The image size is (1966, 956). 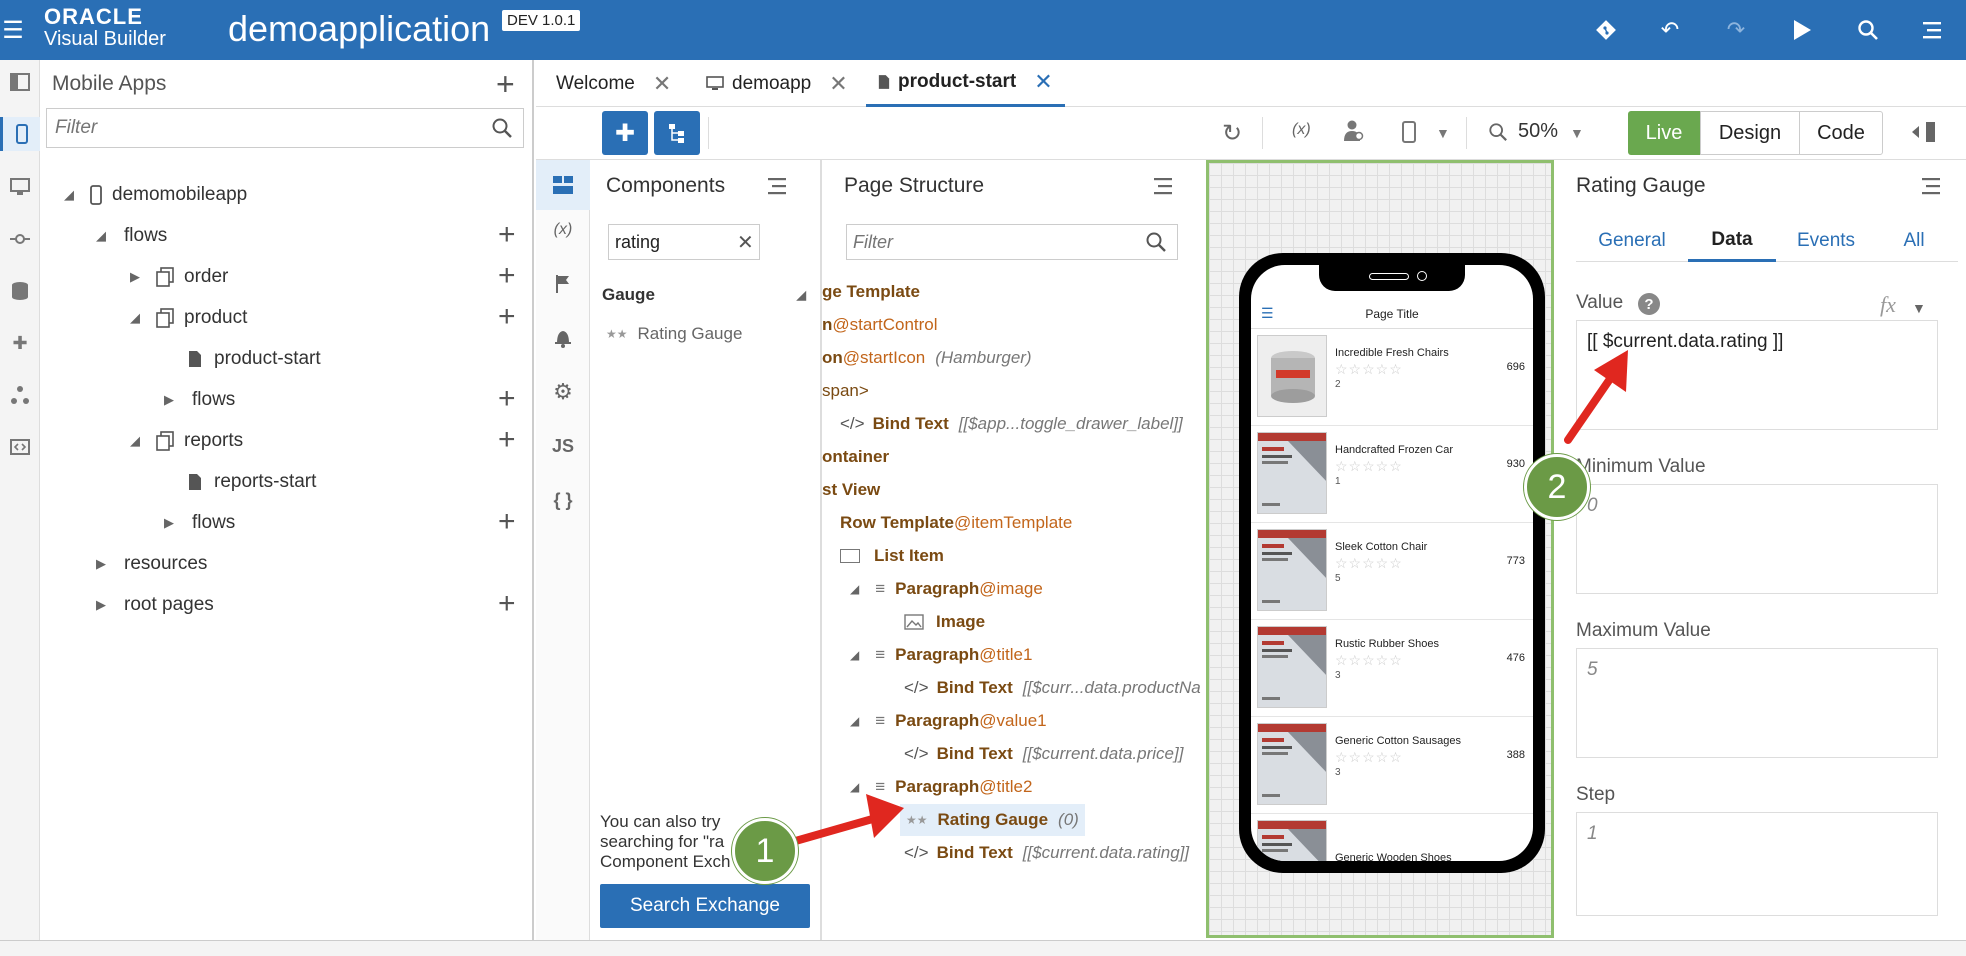 What do you see at coordinates (677, 133) in the screenshot?
I see `structure-panel-toggle` at bounding box center [677, 133].